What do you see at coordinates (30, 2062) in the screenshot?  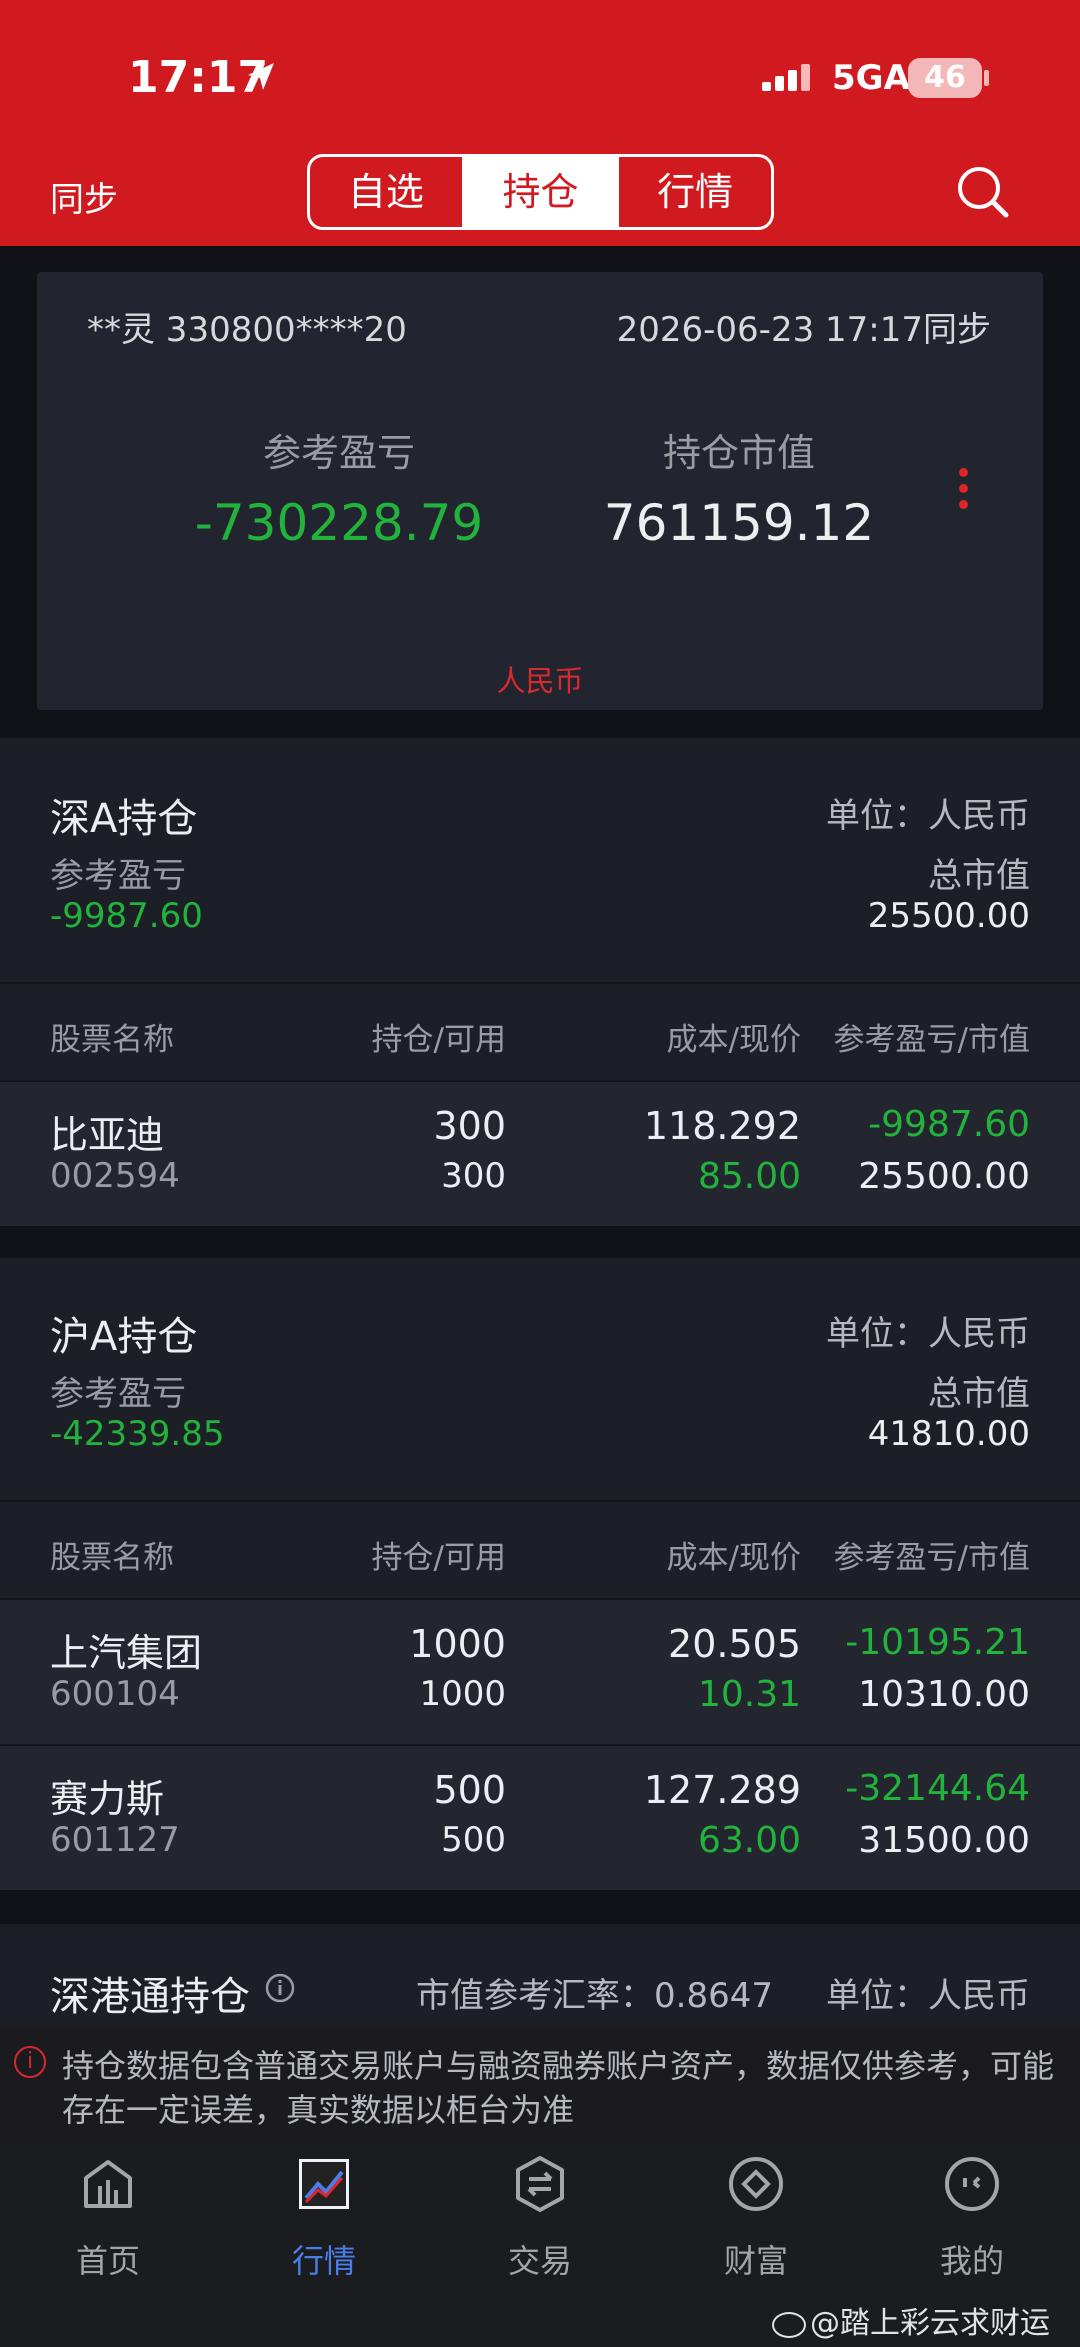 I see `warning-info-icon: i` at bounding box center [30, 2062].